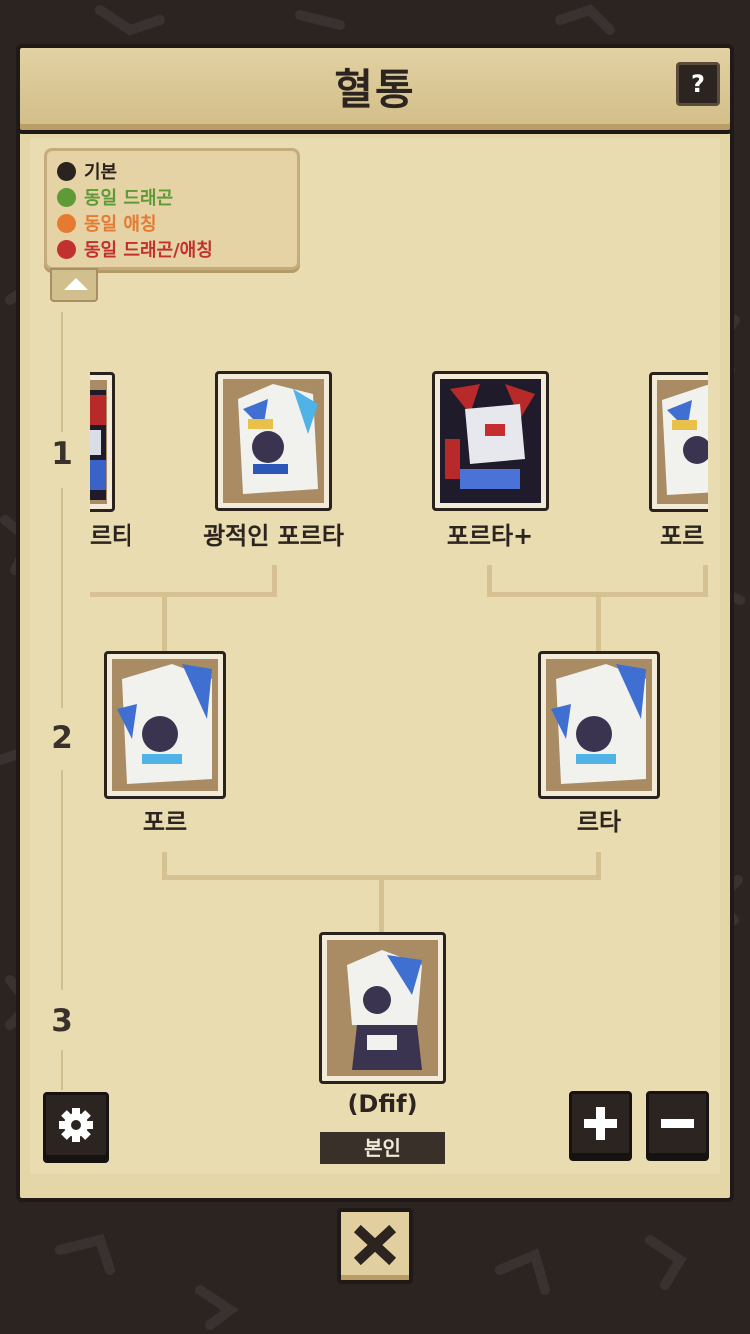 This screenshot has height=1334, width=750. What do you see at coordinates (382, 1104) in the screenshot?
I see `dragon-name-self: (Dfif)` at bounding box center [382, 1104].